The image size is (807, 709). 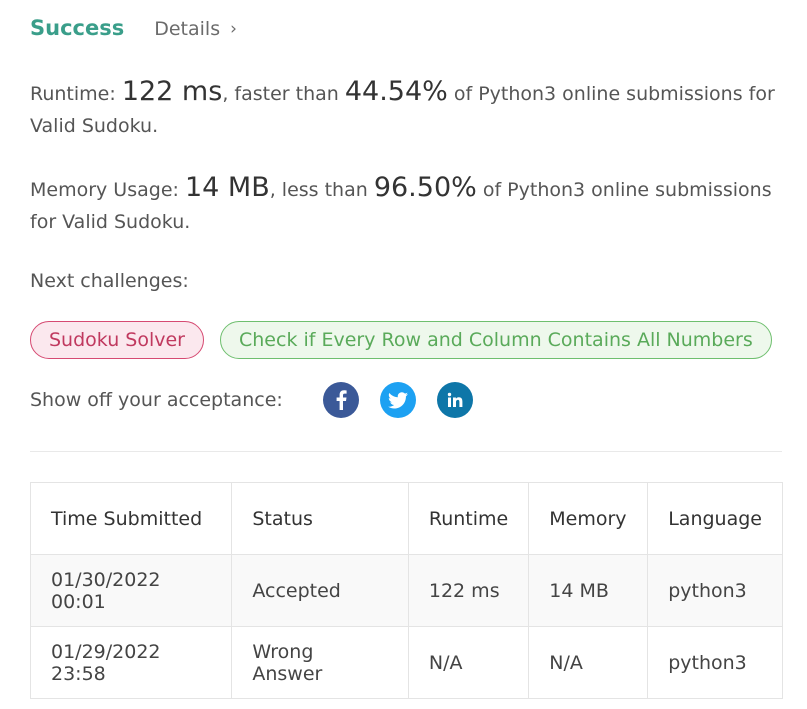 What do you see at coordinates (425, 187) in the screenshot?
I see `memory-percent: 96.50%` at bounding box center [425, 187].